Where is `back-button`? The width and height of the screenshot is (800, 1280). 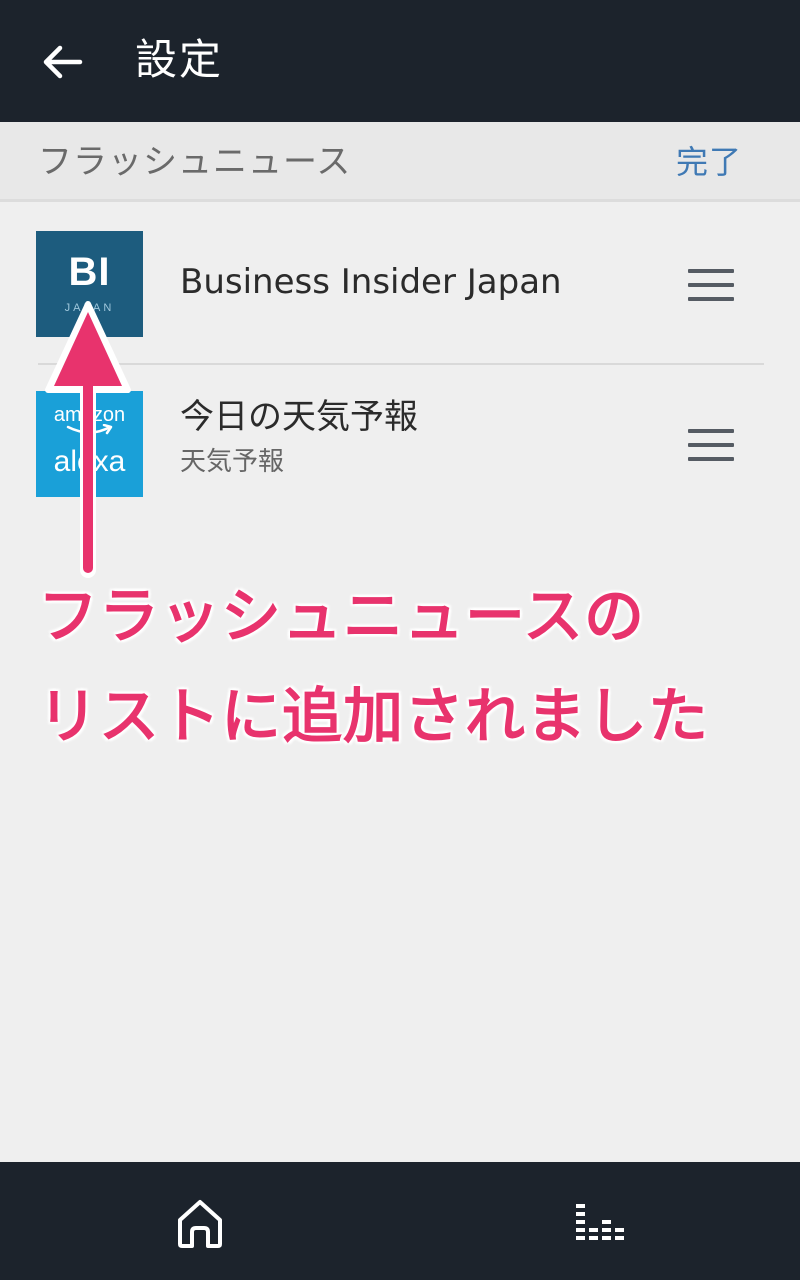
back-button is located at coordinates (62, 62).